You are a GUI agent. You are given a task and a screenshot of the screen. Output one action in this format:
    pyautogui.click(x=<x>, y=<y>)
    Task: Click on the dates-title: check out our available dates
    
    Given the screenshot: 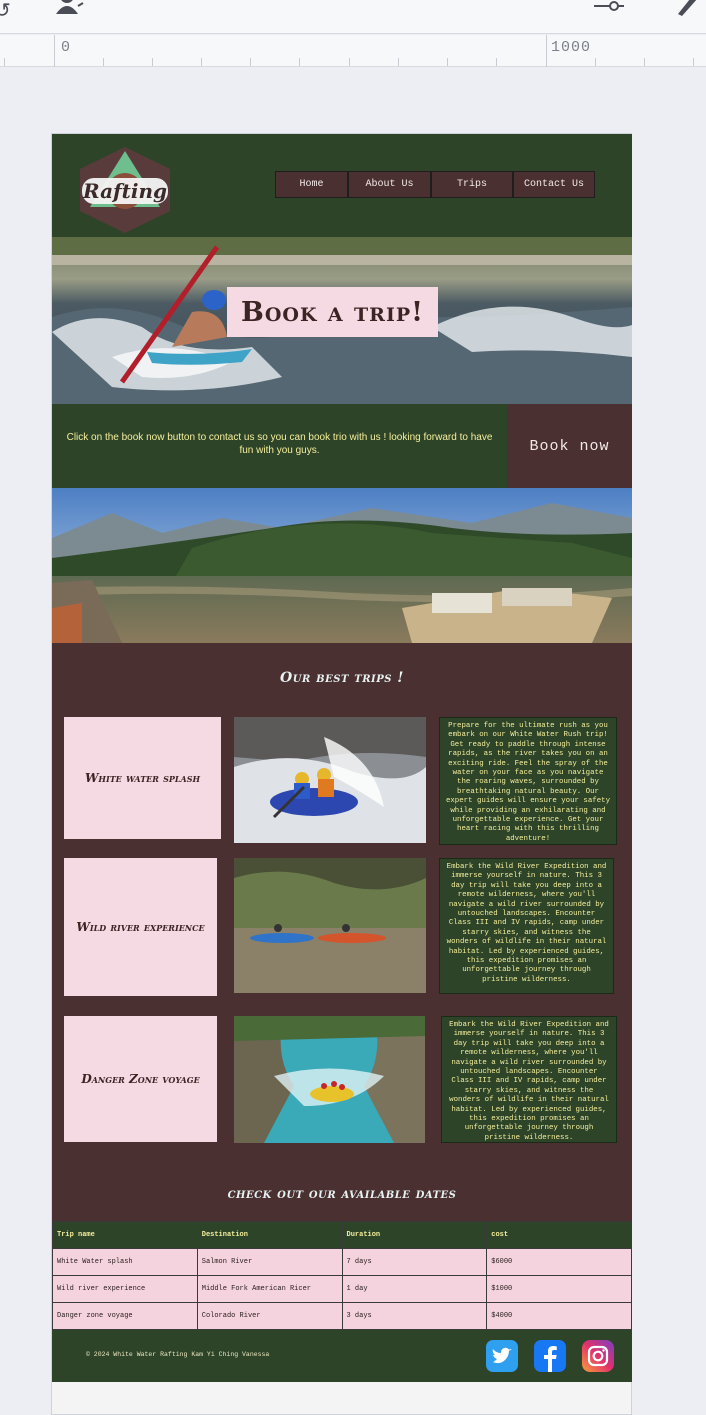 What is the action you would take?
    pyautogui.click(x=342, y=1194)
    